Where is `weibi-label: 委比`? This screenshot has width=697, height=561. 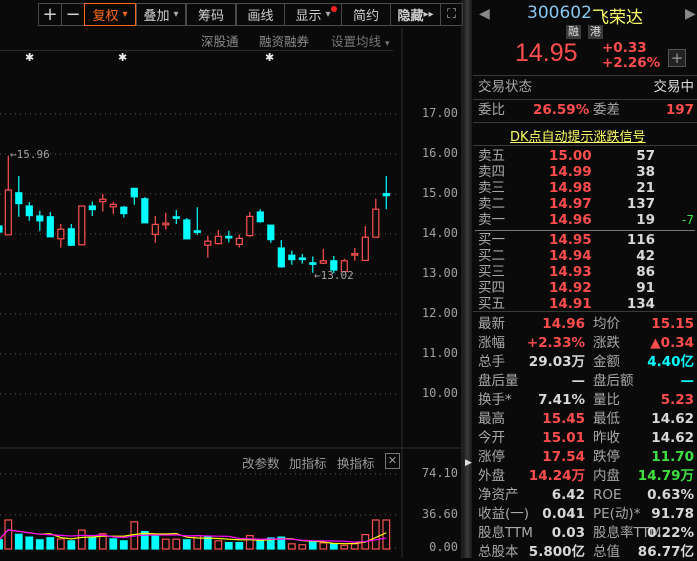 weibi-label: 委比 is located at coordinates (491, 110).